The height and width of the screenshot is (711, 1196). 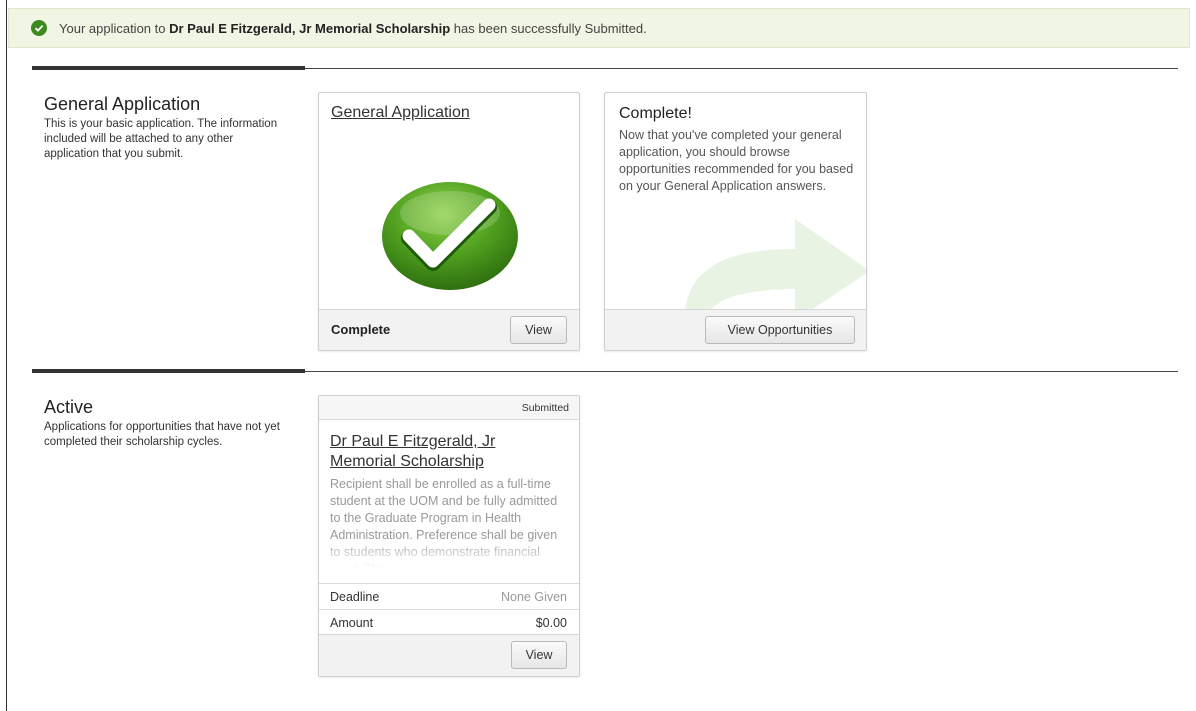 What do you see at coordinates (361, 329) in the screenshot?
I see `general-status-label: Complete` at bounding box center [361, 329].